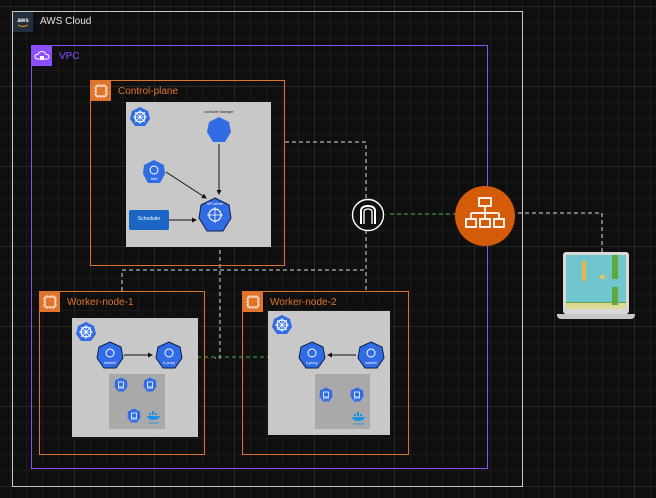  Describe the element at coordinates (100, 302) in the screenshot. I see `worker-node-1-label: Worker-node-1` at that location.